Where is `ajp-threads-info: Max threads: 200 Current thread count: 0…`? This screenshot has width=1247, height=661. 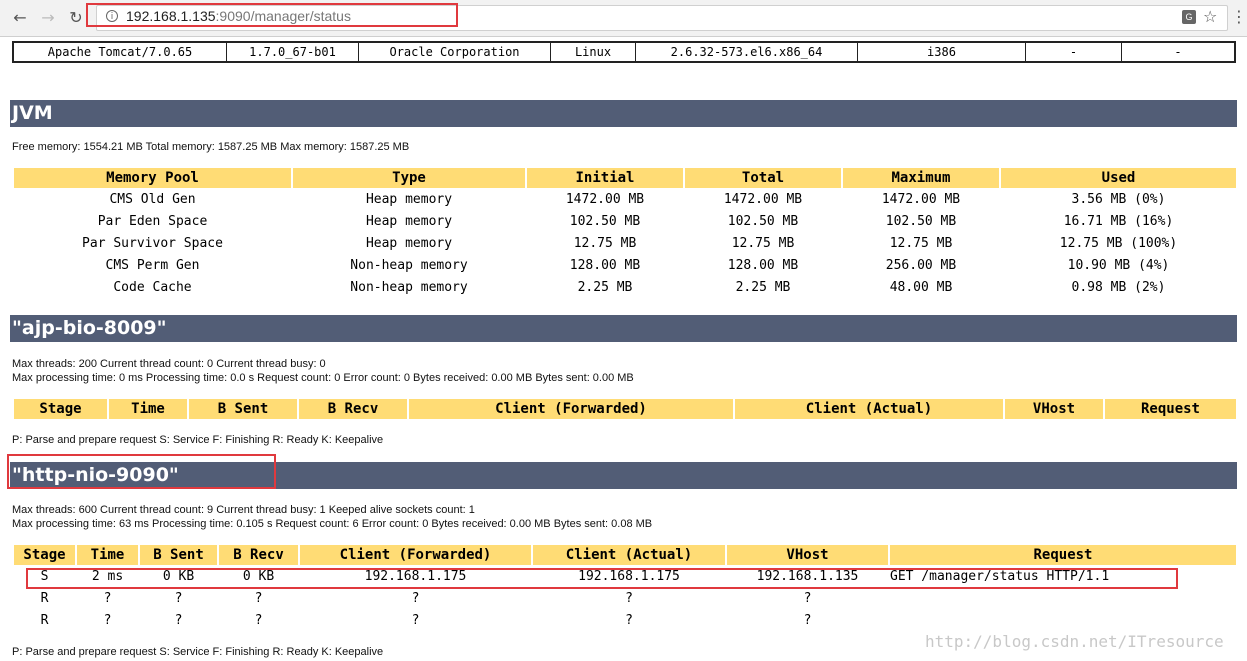 ajp-threads-info: Max threads: 200 Current thread count: 0… is located at coordinates (169, 364).